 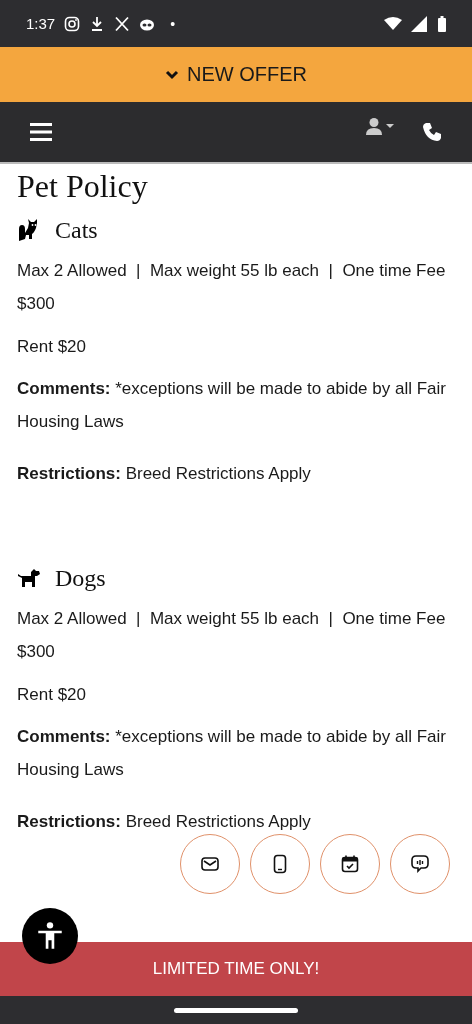 I want to click on new-offer-banner: NEW OFFER, so click(x=236, y=74).